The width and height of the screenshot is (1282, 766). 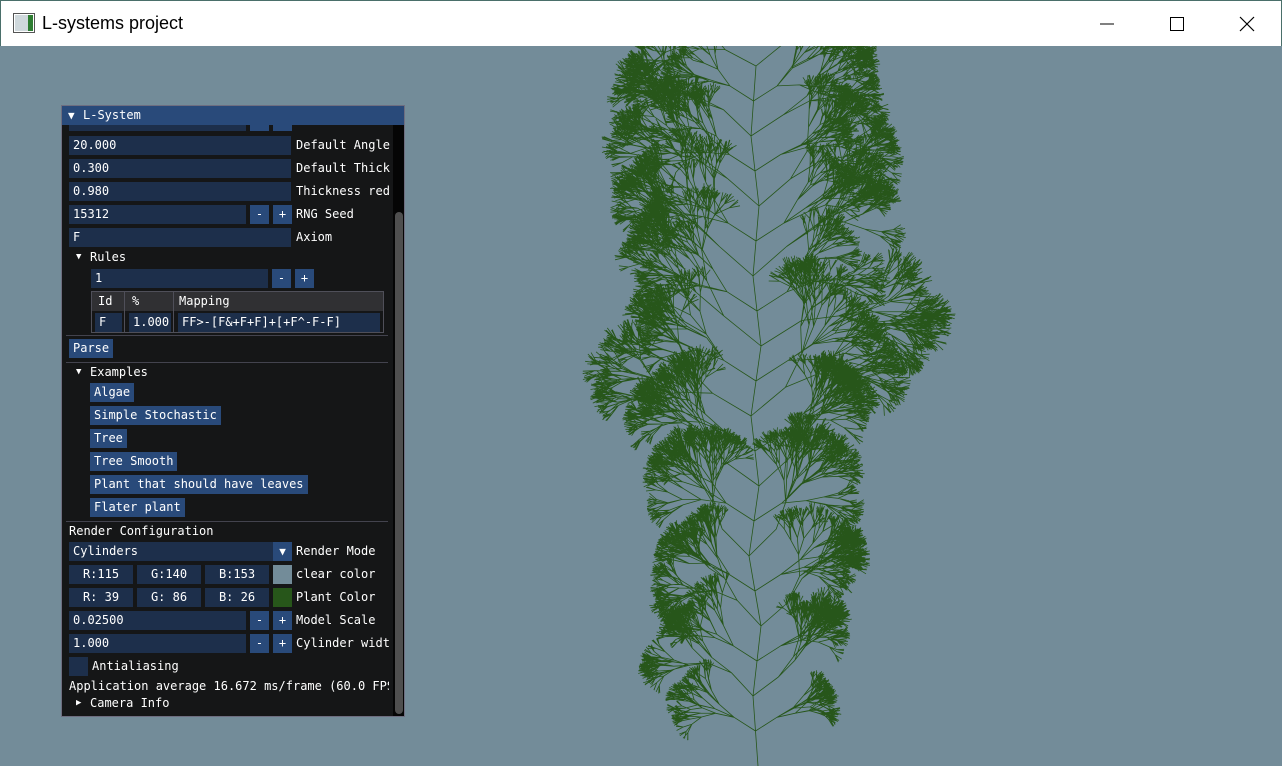 I want to click on col-id: Id, so click(x=105, y=301).